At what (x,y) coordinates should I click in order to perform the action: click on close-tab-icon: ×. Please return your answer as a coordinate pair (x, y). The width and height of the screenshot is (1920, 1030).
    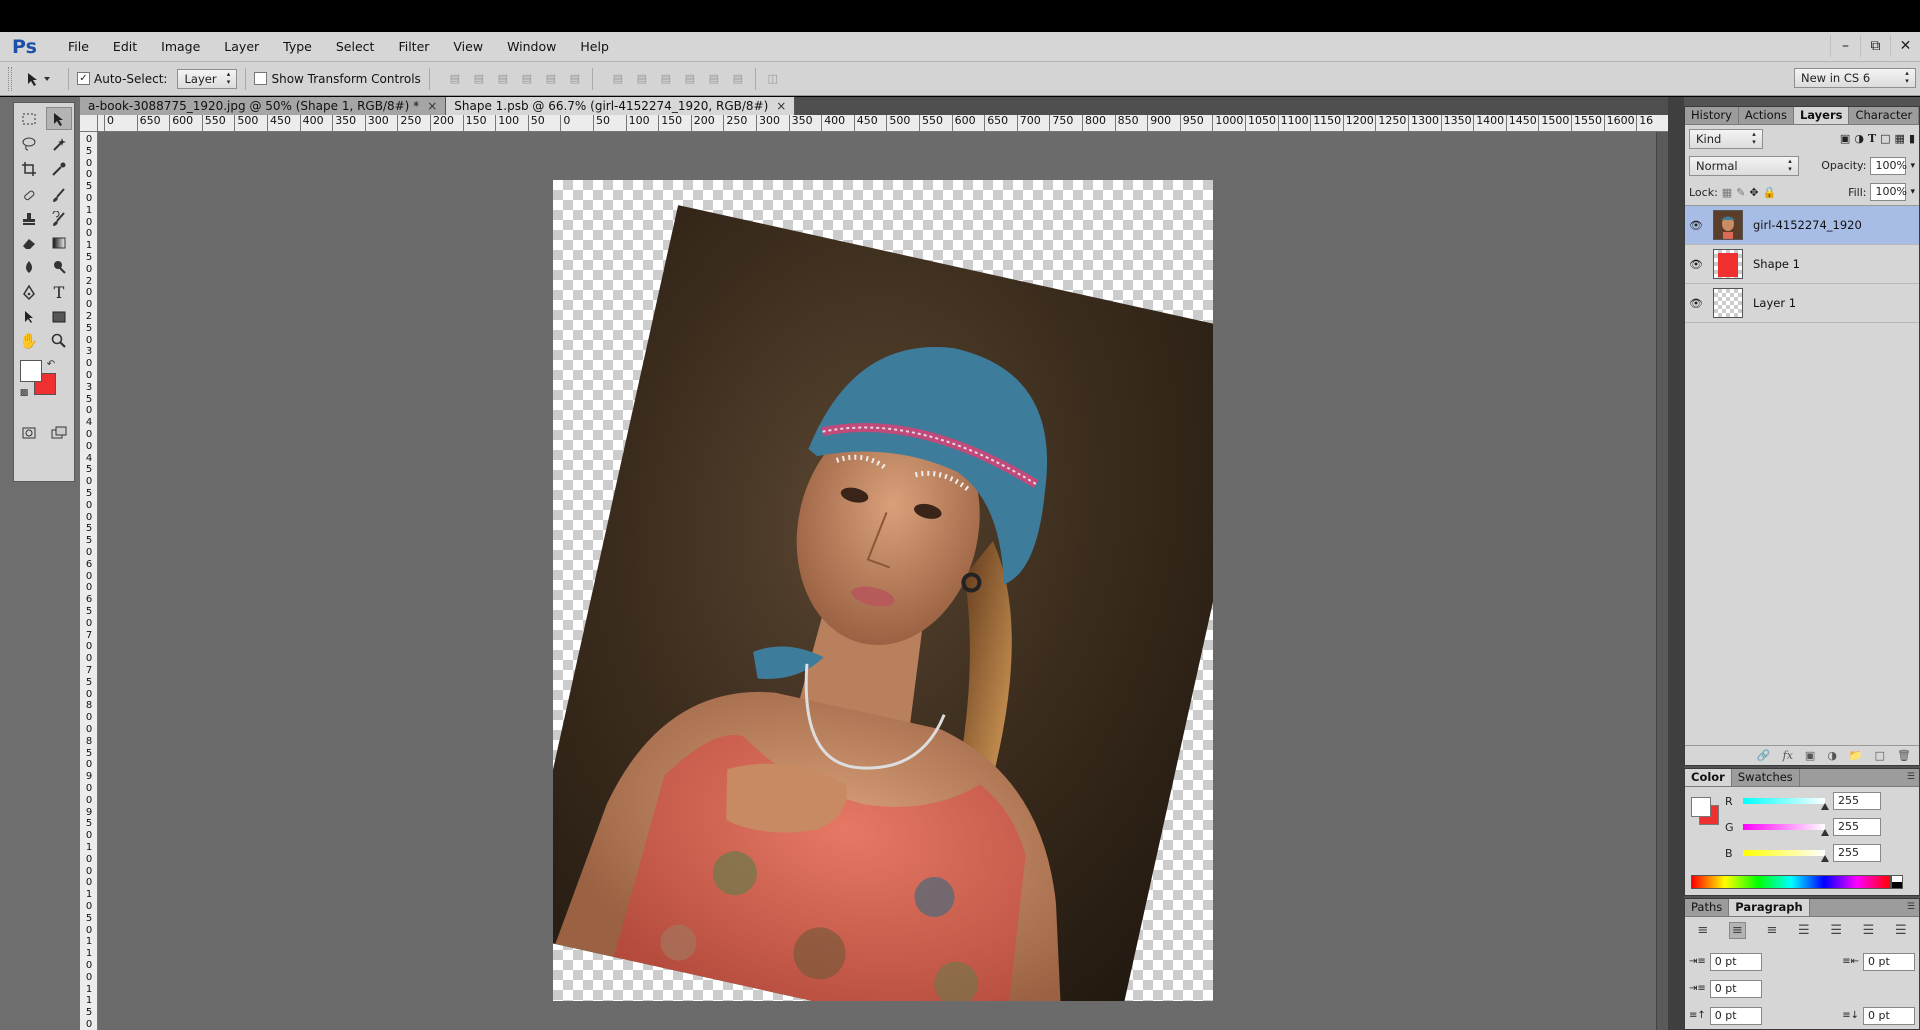
    Looking at the image, I should click on (781, 106).